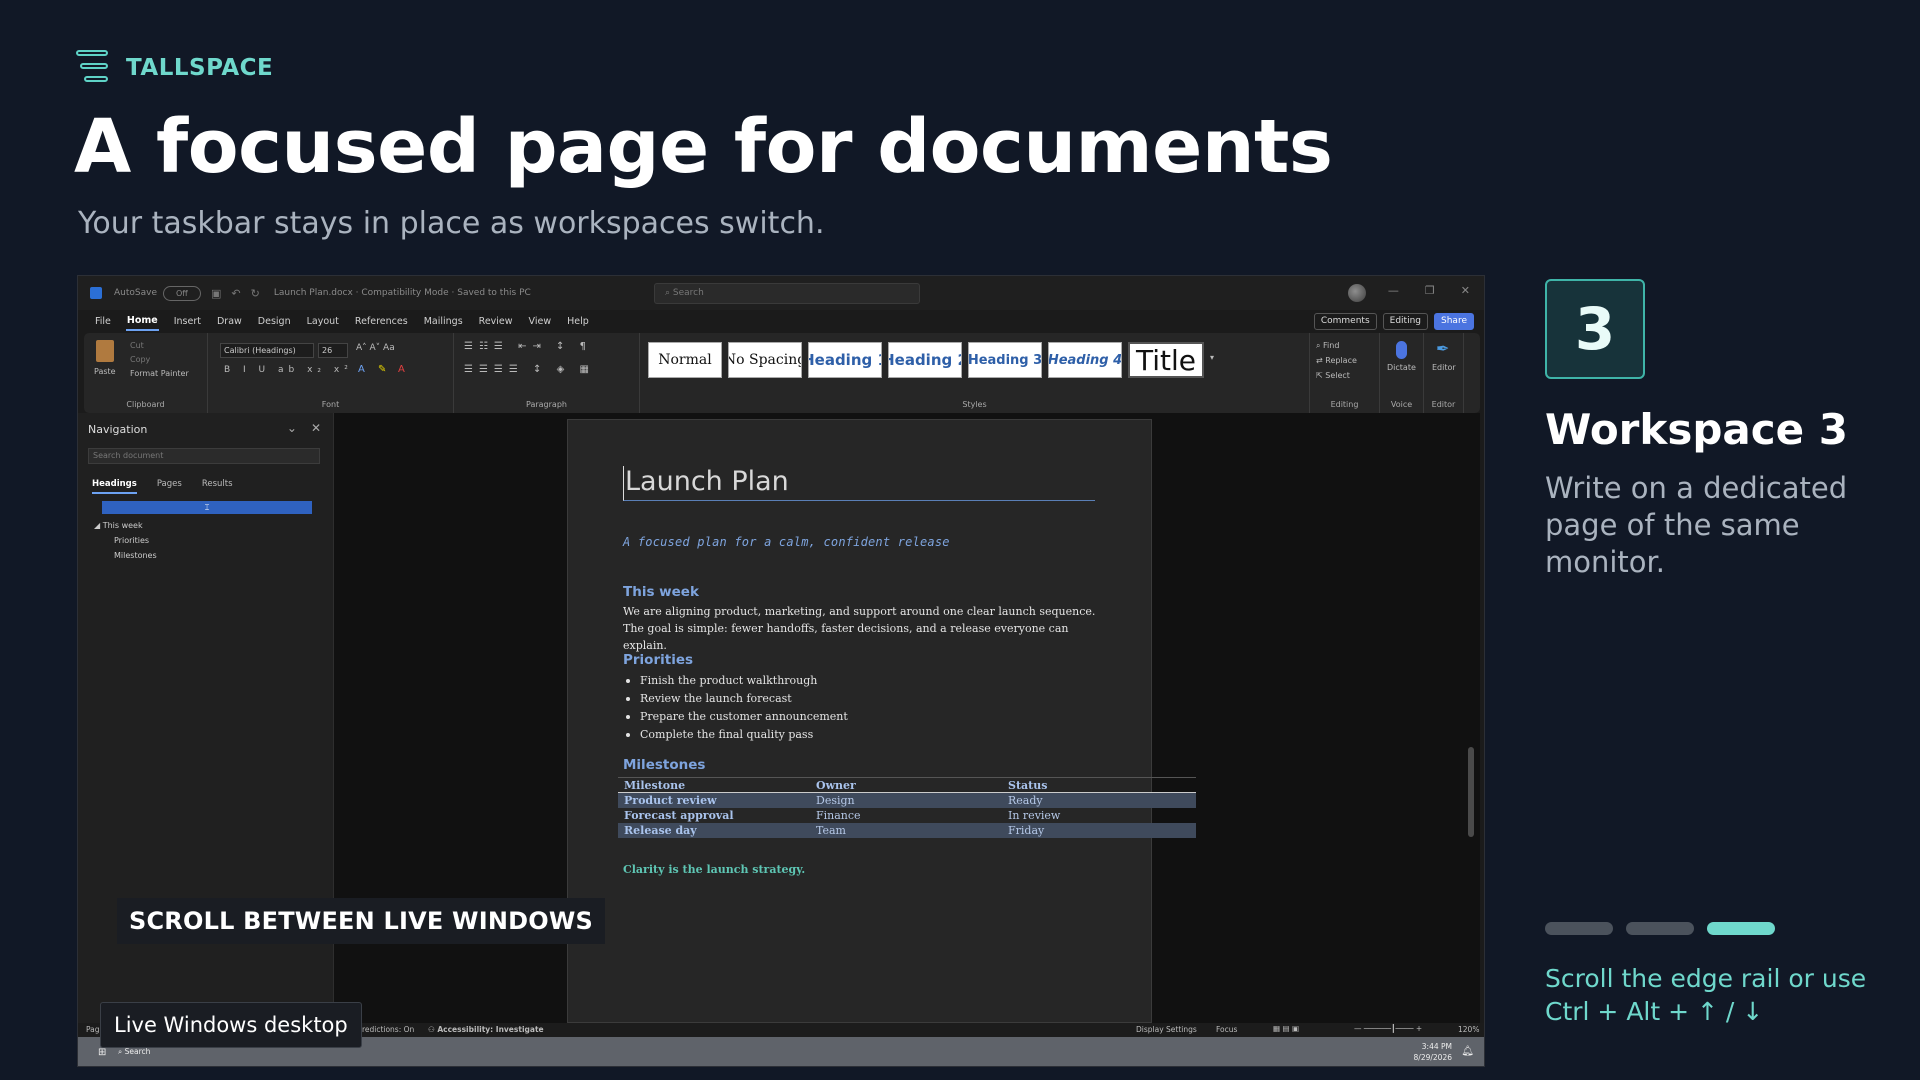 This screenshot has width=1920, height=1080. Describe the element at coordinates (443, 321) in the screenshot. I see `tab-mailings: Mailings` at that location.